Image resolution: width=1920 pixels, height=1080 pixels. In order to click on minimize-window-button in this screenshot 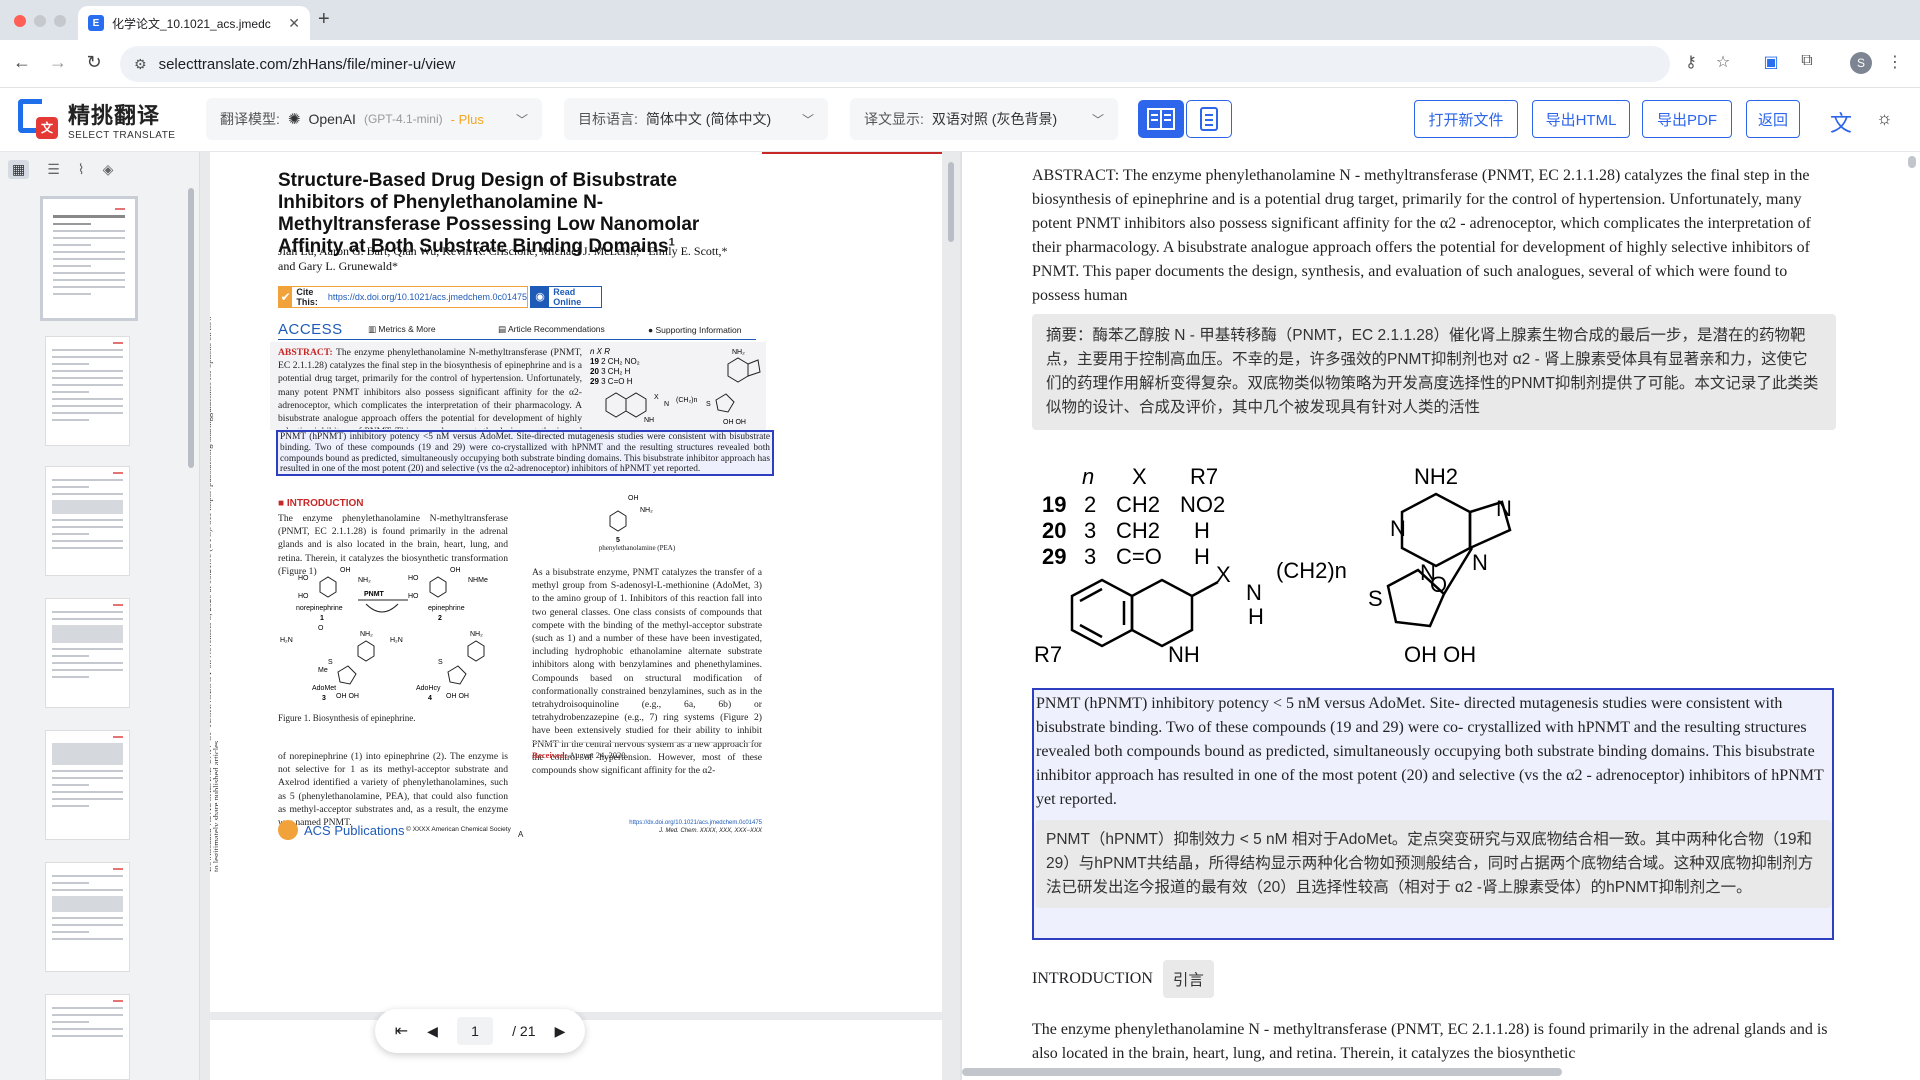, I will do `click(40, 21)`.